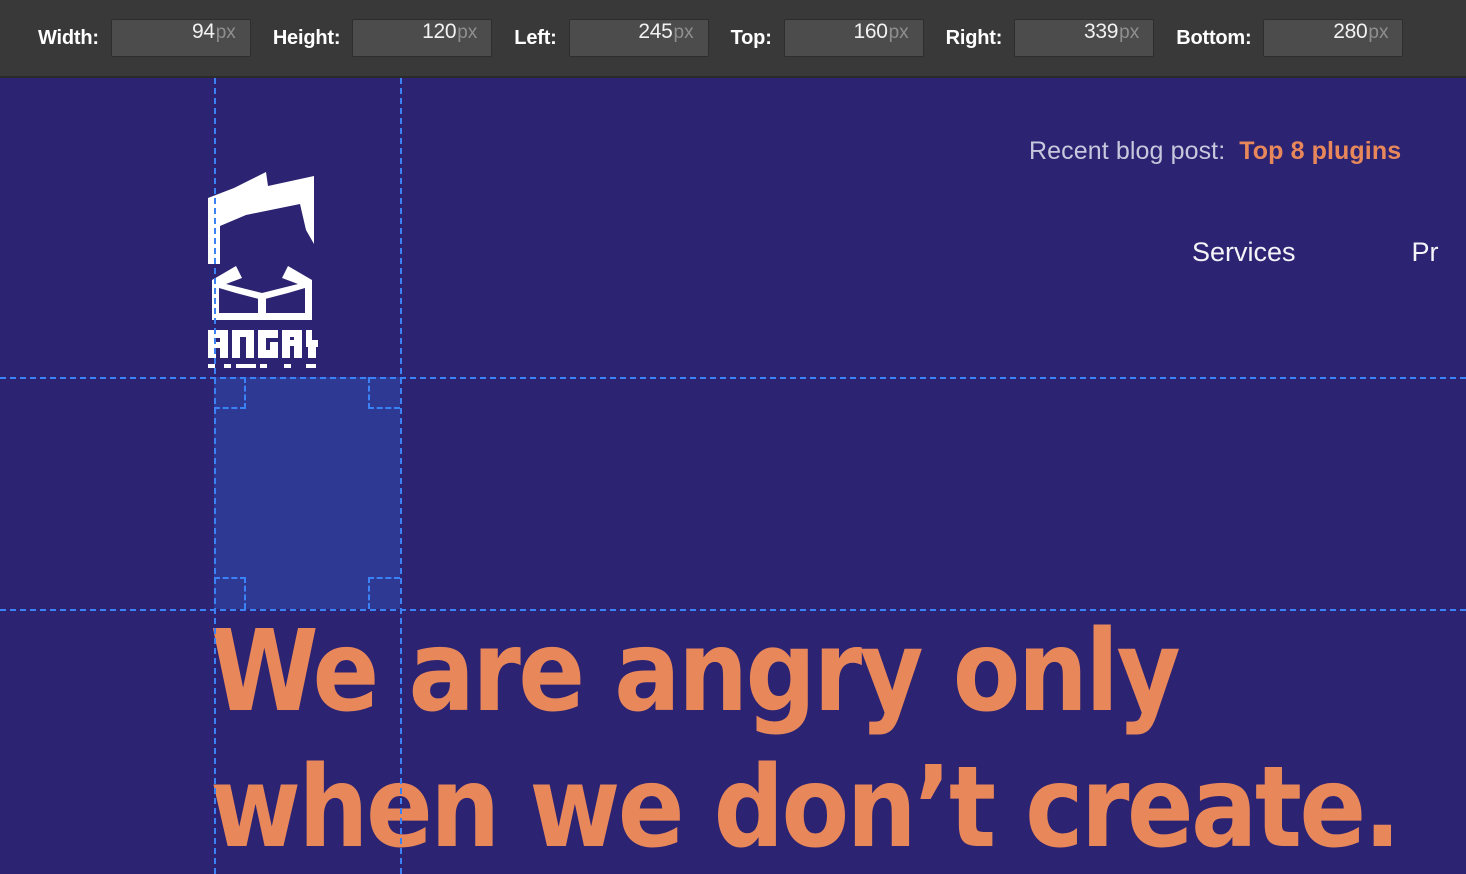 The height and width of the screenshot is (874, 1466). I want to click on top-input: 160 px, so click(853, 38).